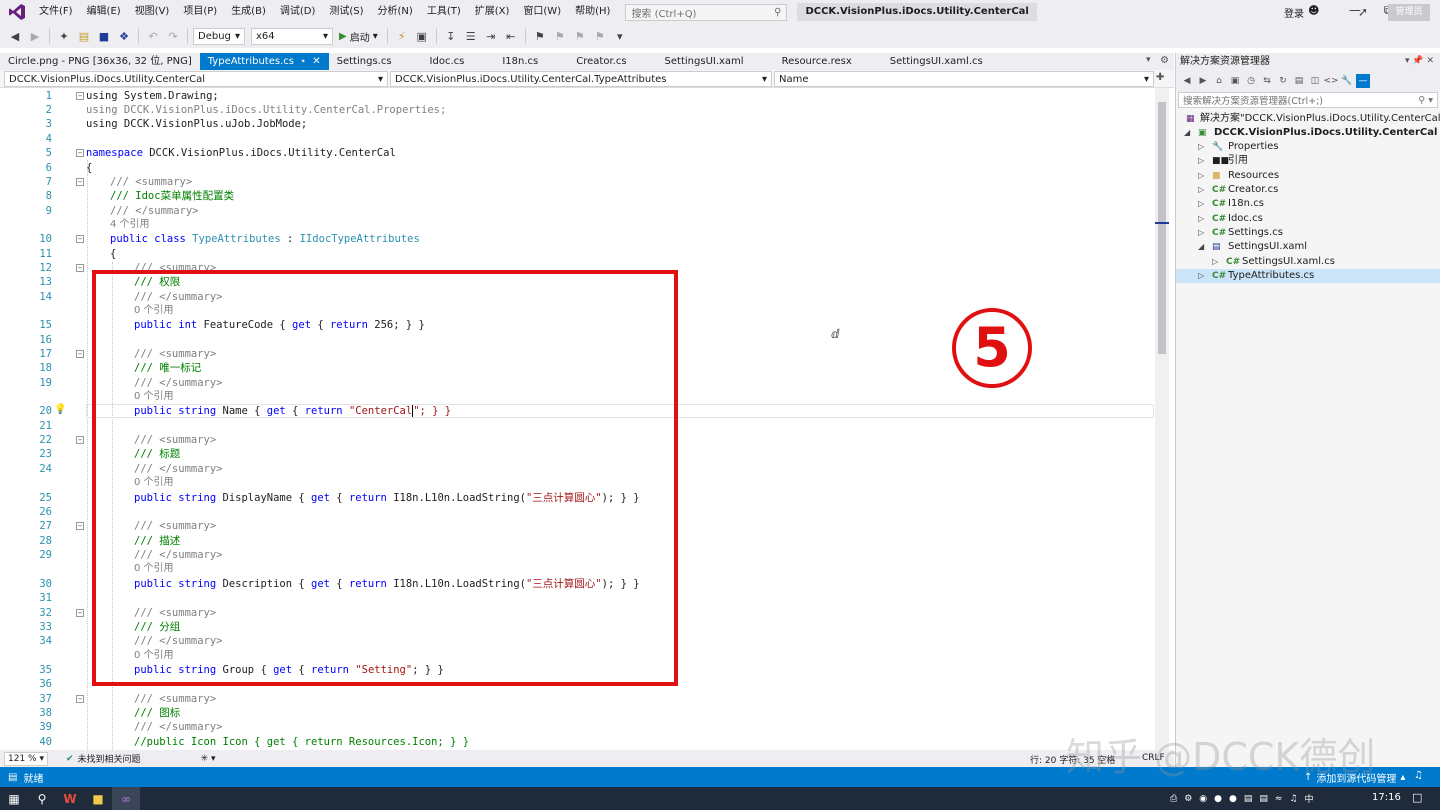  Describe the element at coordinates (1313, 10) in the screenshot. I see `user-icon: ☻` at that location.